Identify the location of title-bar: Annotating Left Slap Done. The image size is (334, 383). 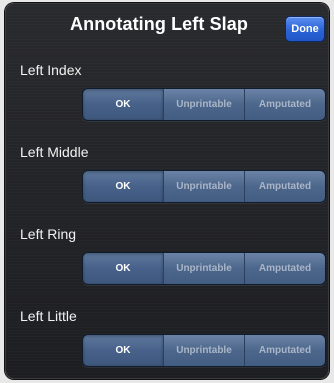
(167, 25).